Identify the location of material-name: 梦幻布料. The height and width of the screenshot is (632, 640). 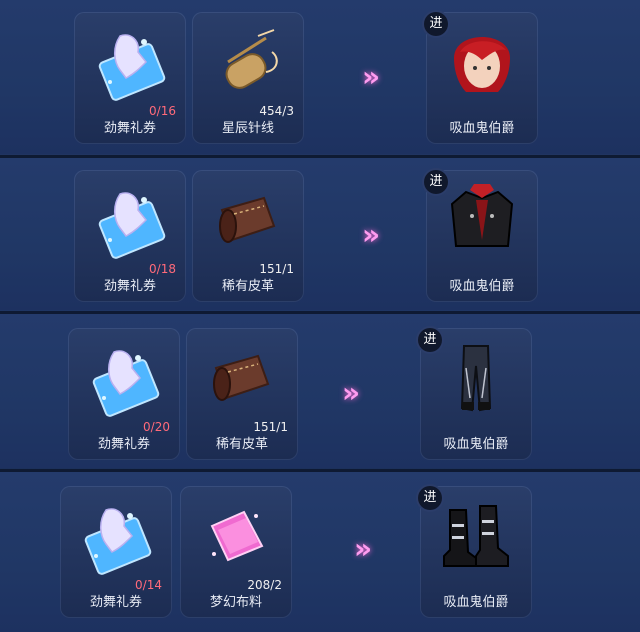
(235, 602).